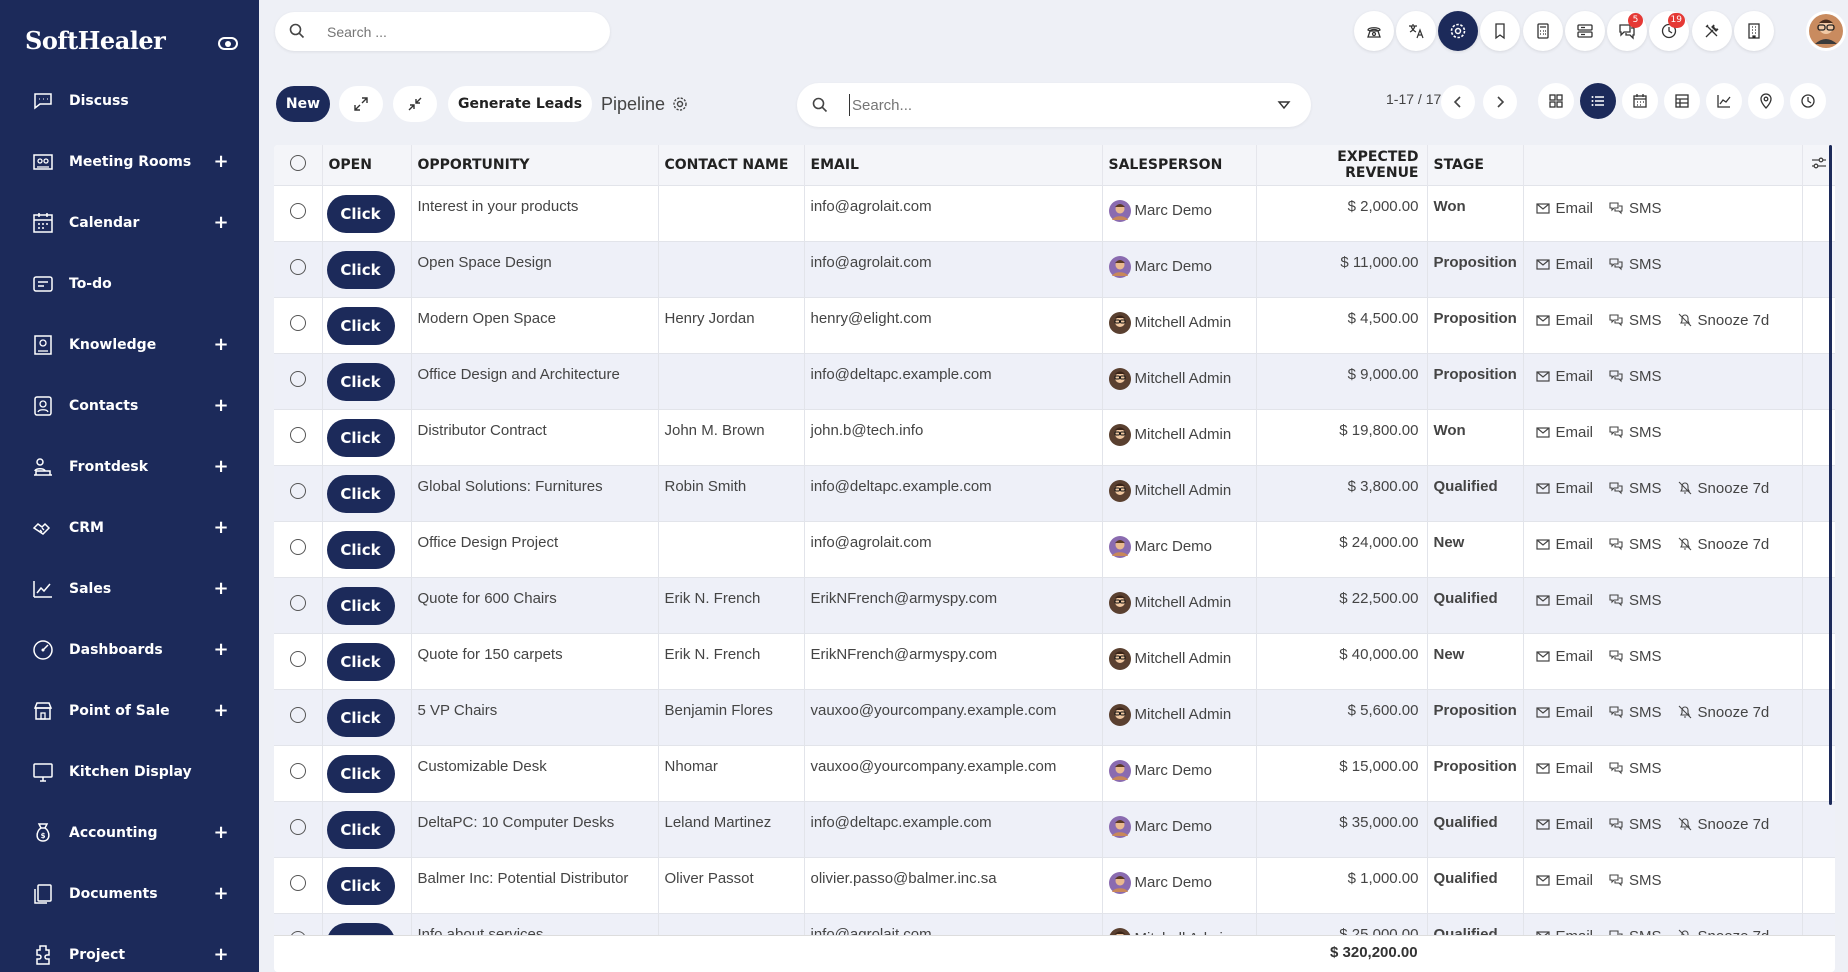 The image size is (1848, 972). Describe the element at coordinates (129, 100) in the screenshot. I see `sidebar-item-discuss: Discuss` at that location.